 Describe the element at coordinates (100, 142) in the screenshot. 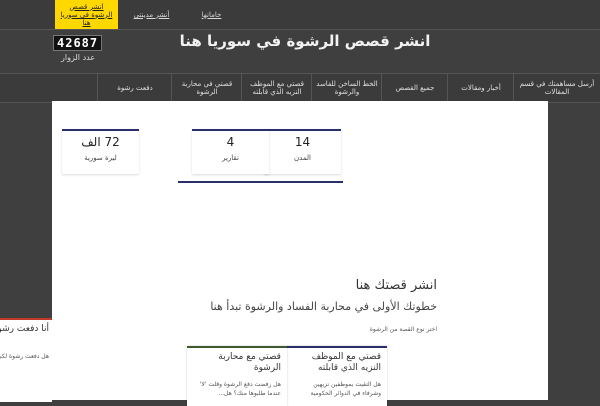

I see `stat-amount-value: 72 الف` at that location.